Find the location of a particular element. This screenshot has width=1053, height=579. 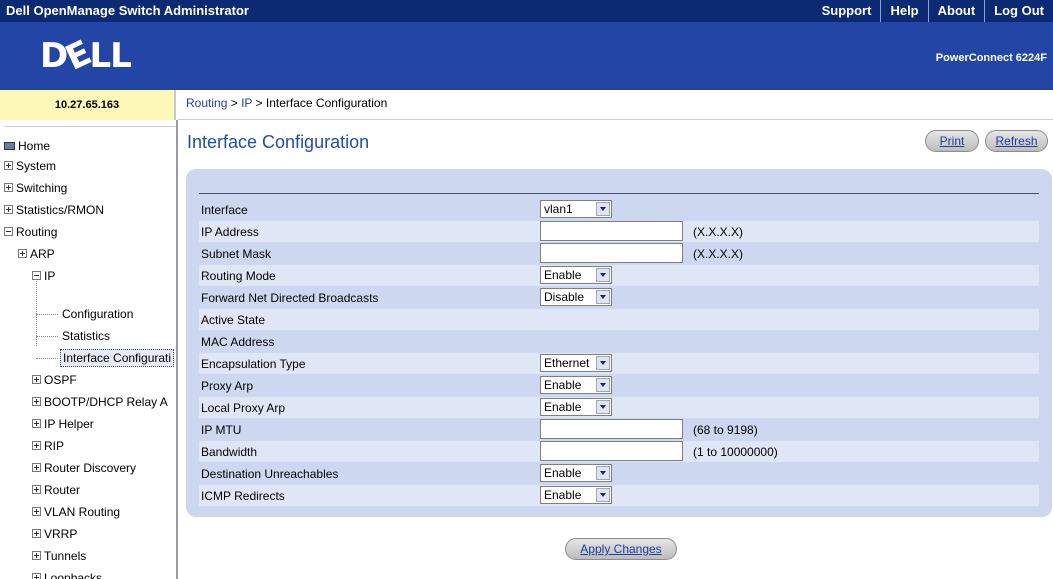

encapsulation-select: Ethernet is located at coordinates (576, 363).